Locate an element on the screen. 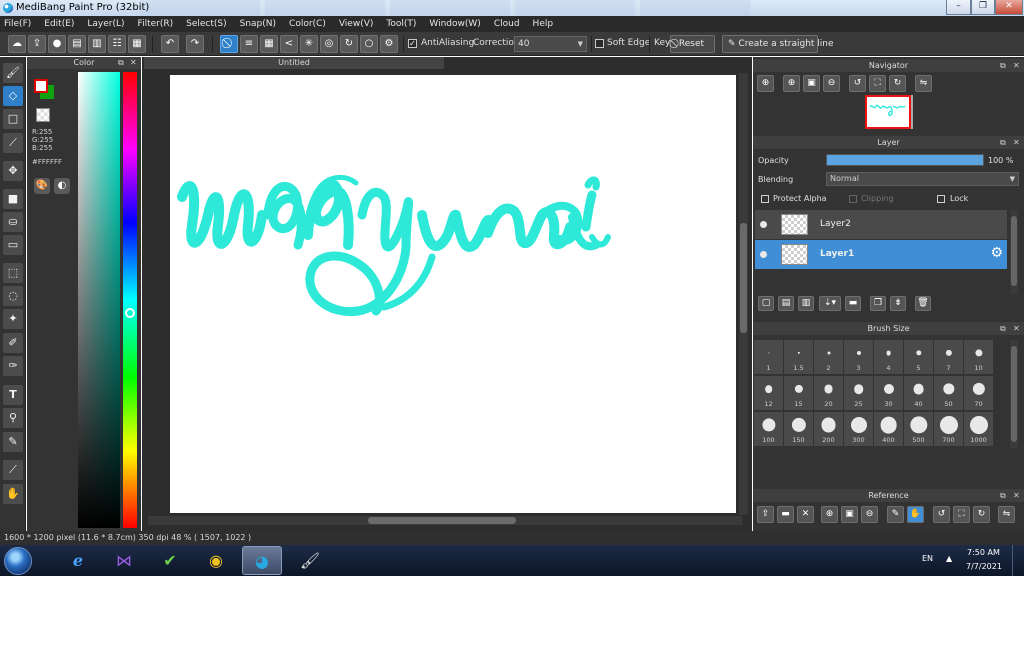  start-button is located at coordinates (18, 561).